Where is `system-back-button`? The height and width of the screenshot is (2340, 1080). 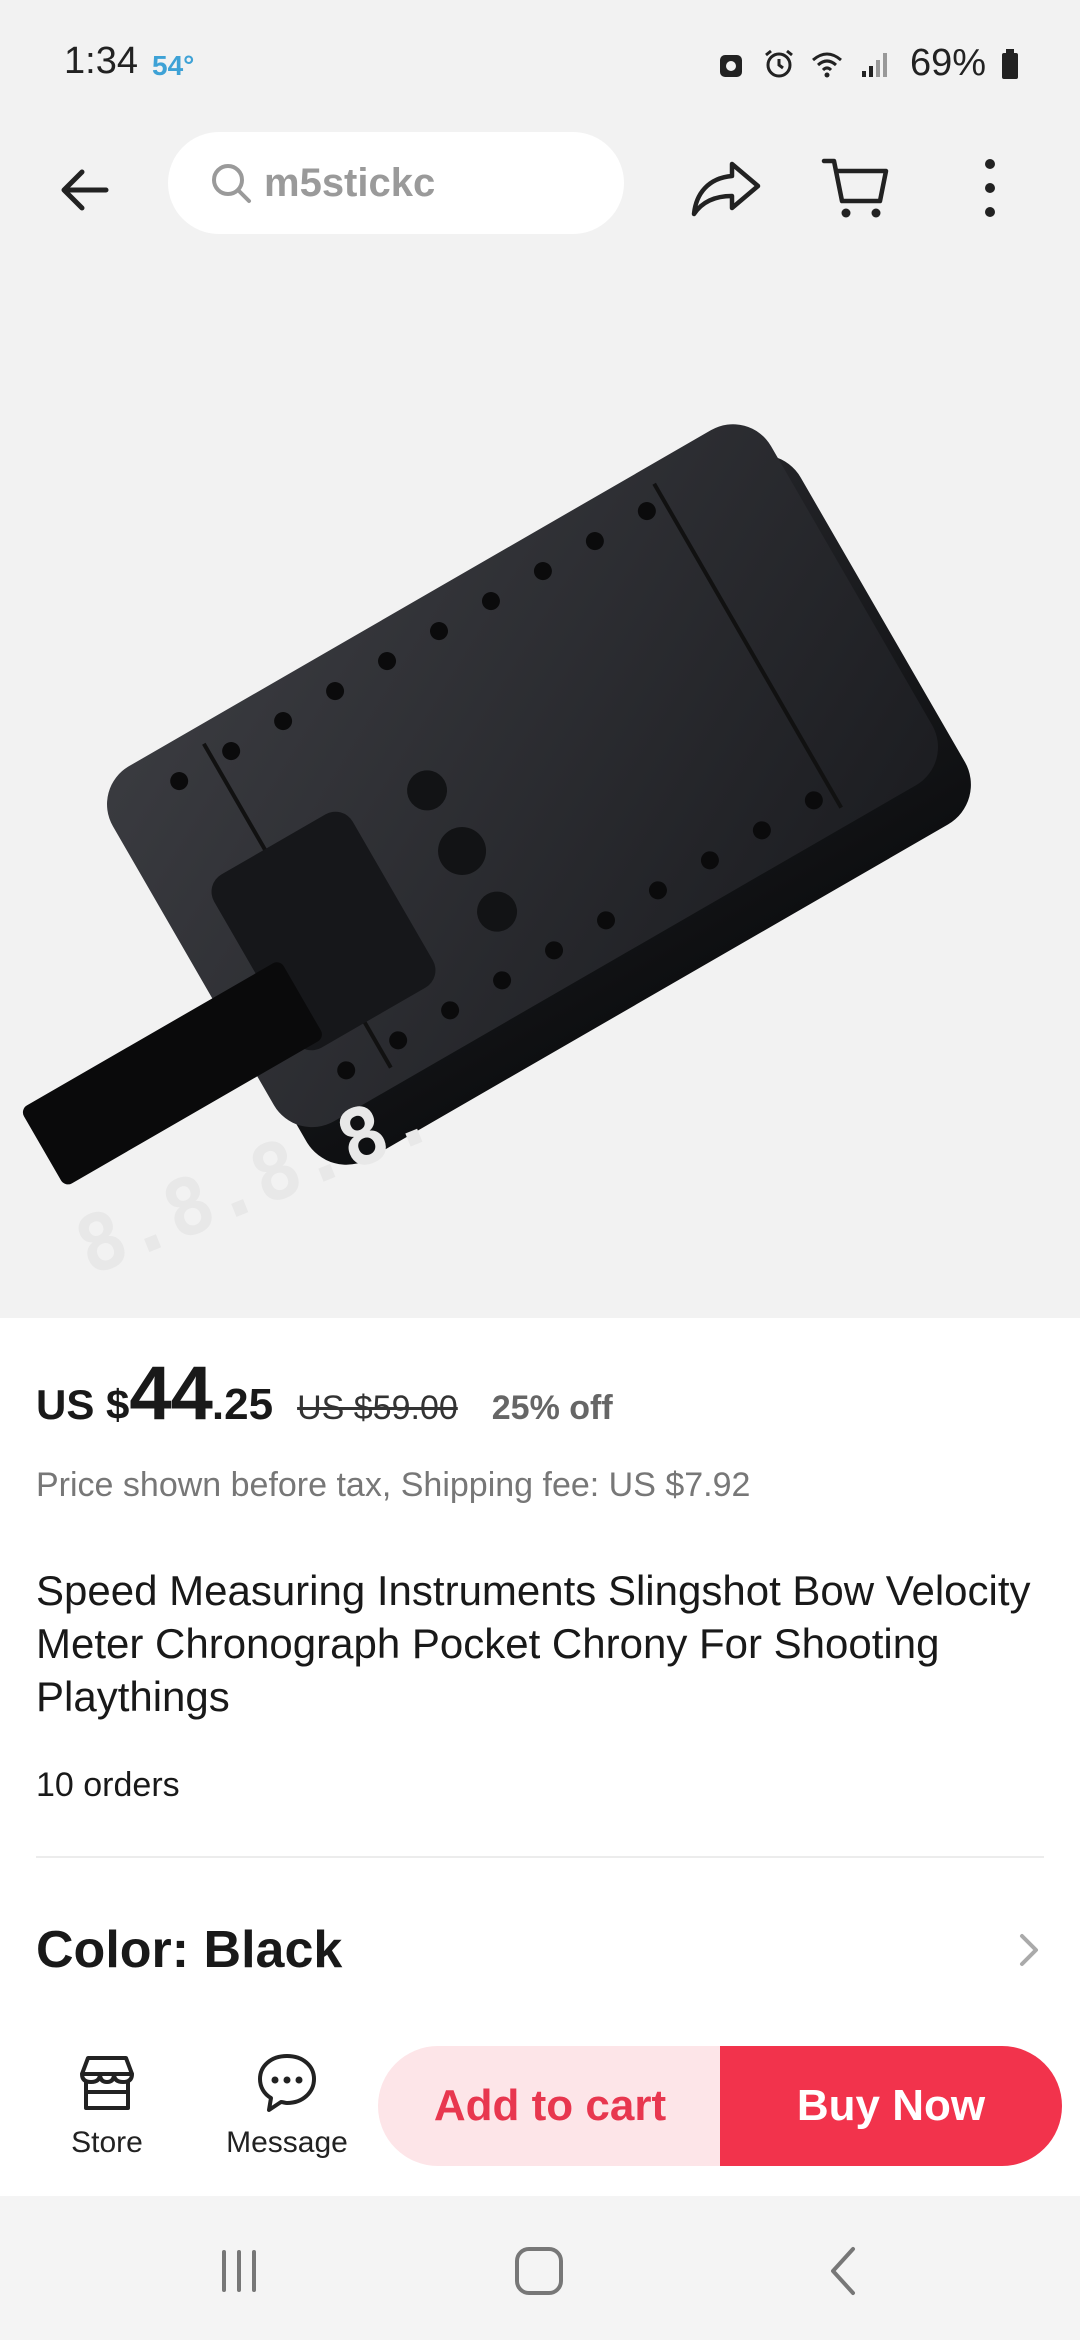 system-back-button is located at coordinates (843, 2271).